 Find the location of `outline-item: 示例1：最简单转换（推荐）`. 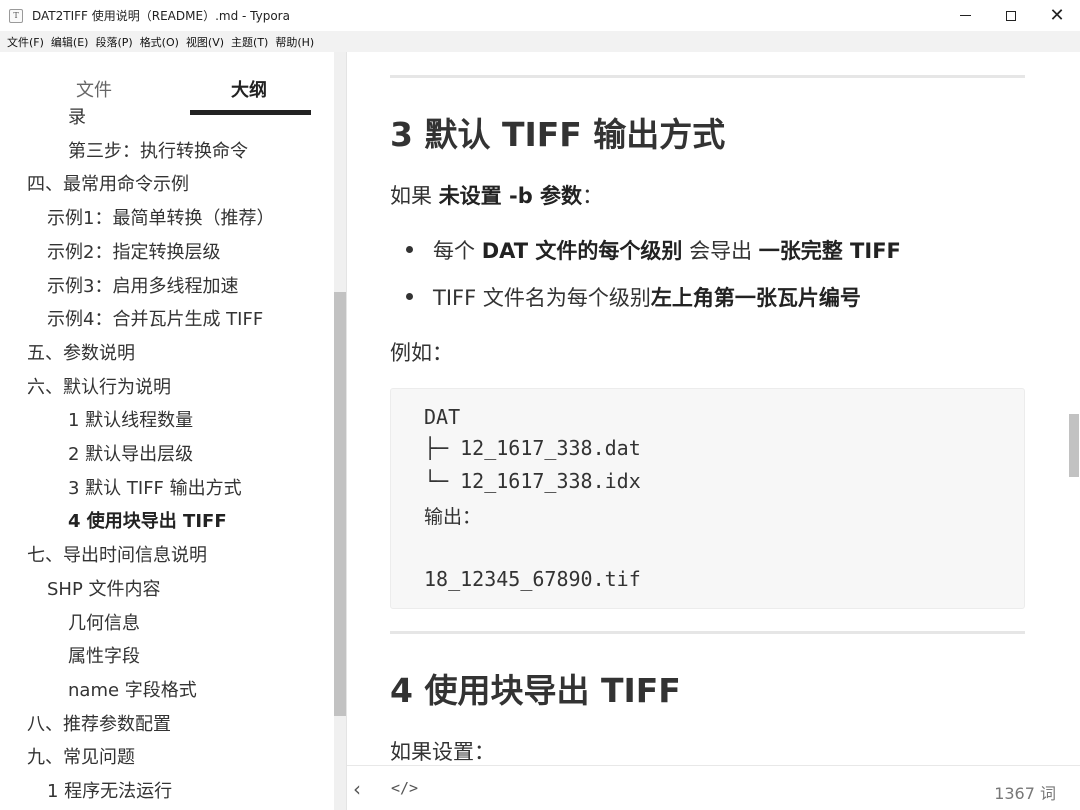

outline-item: 示例1：最简单转换（推荐） is located at coordinates (160, 219).